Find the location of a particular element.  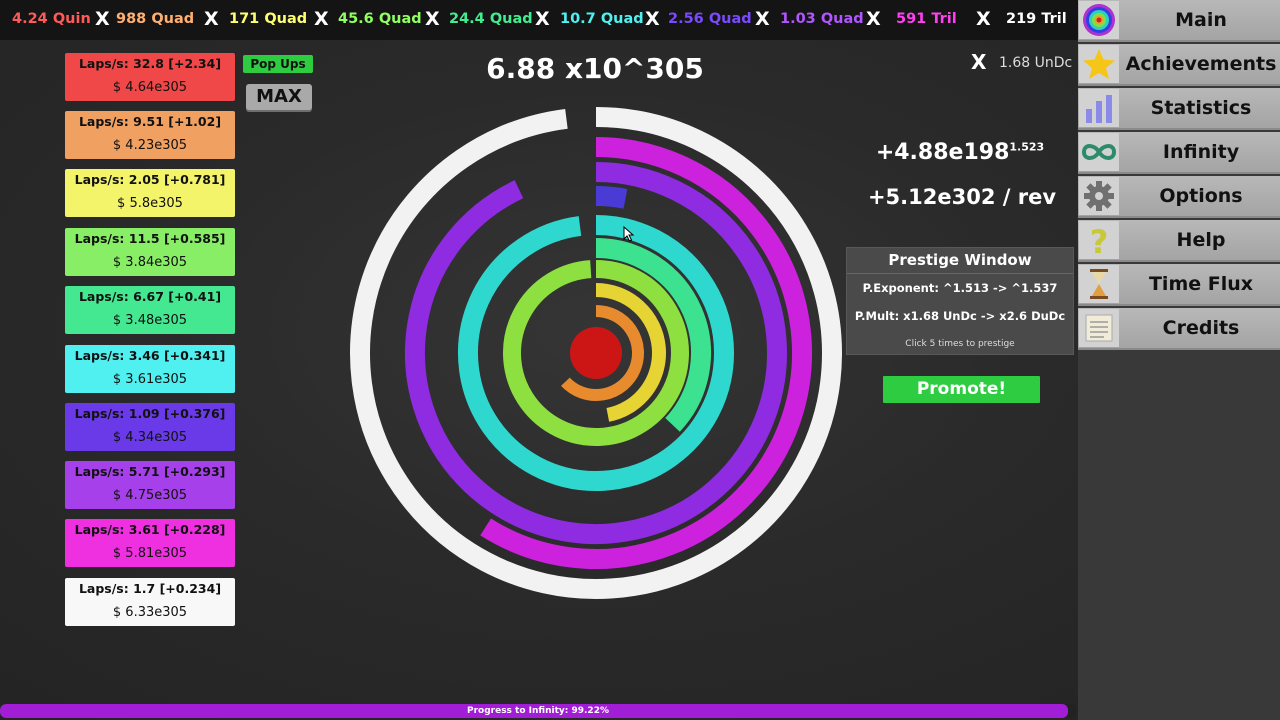

ring-indigo is located at coordinates (611, 197).